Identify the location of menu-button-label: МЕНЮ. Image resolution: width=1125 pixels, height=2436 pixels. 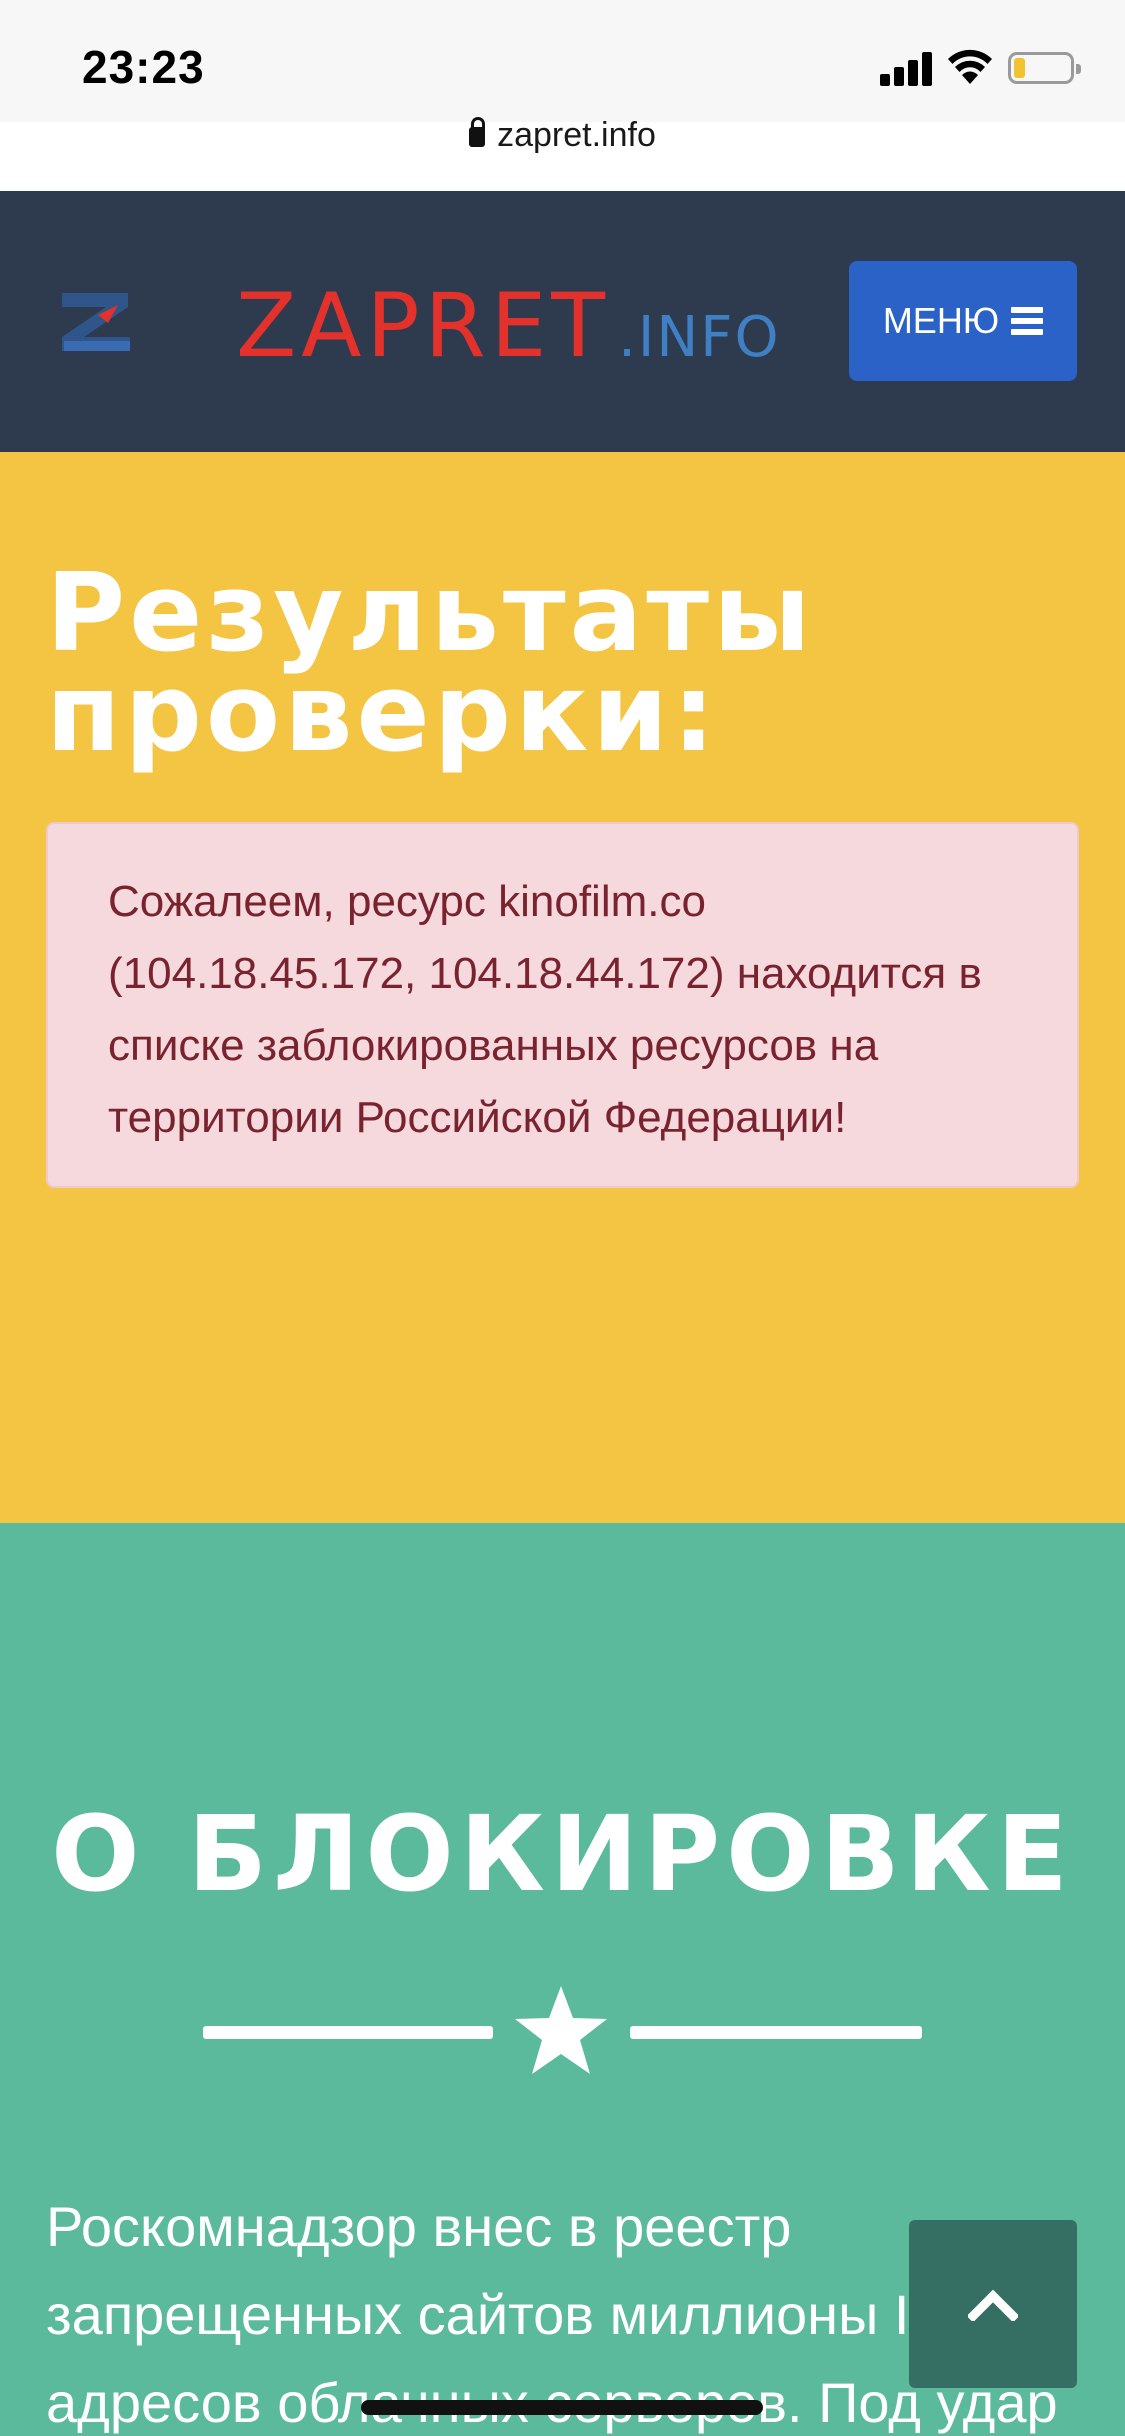
(941, 320).